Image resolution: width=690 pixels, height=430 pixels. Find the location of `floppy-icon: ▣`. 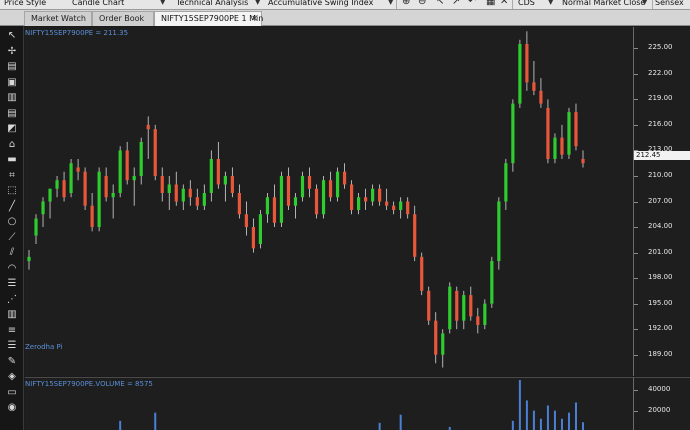

floppy-icon: ▣ is located at coordinates (12, 83).